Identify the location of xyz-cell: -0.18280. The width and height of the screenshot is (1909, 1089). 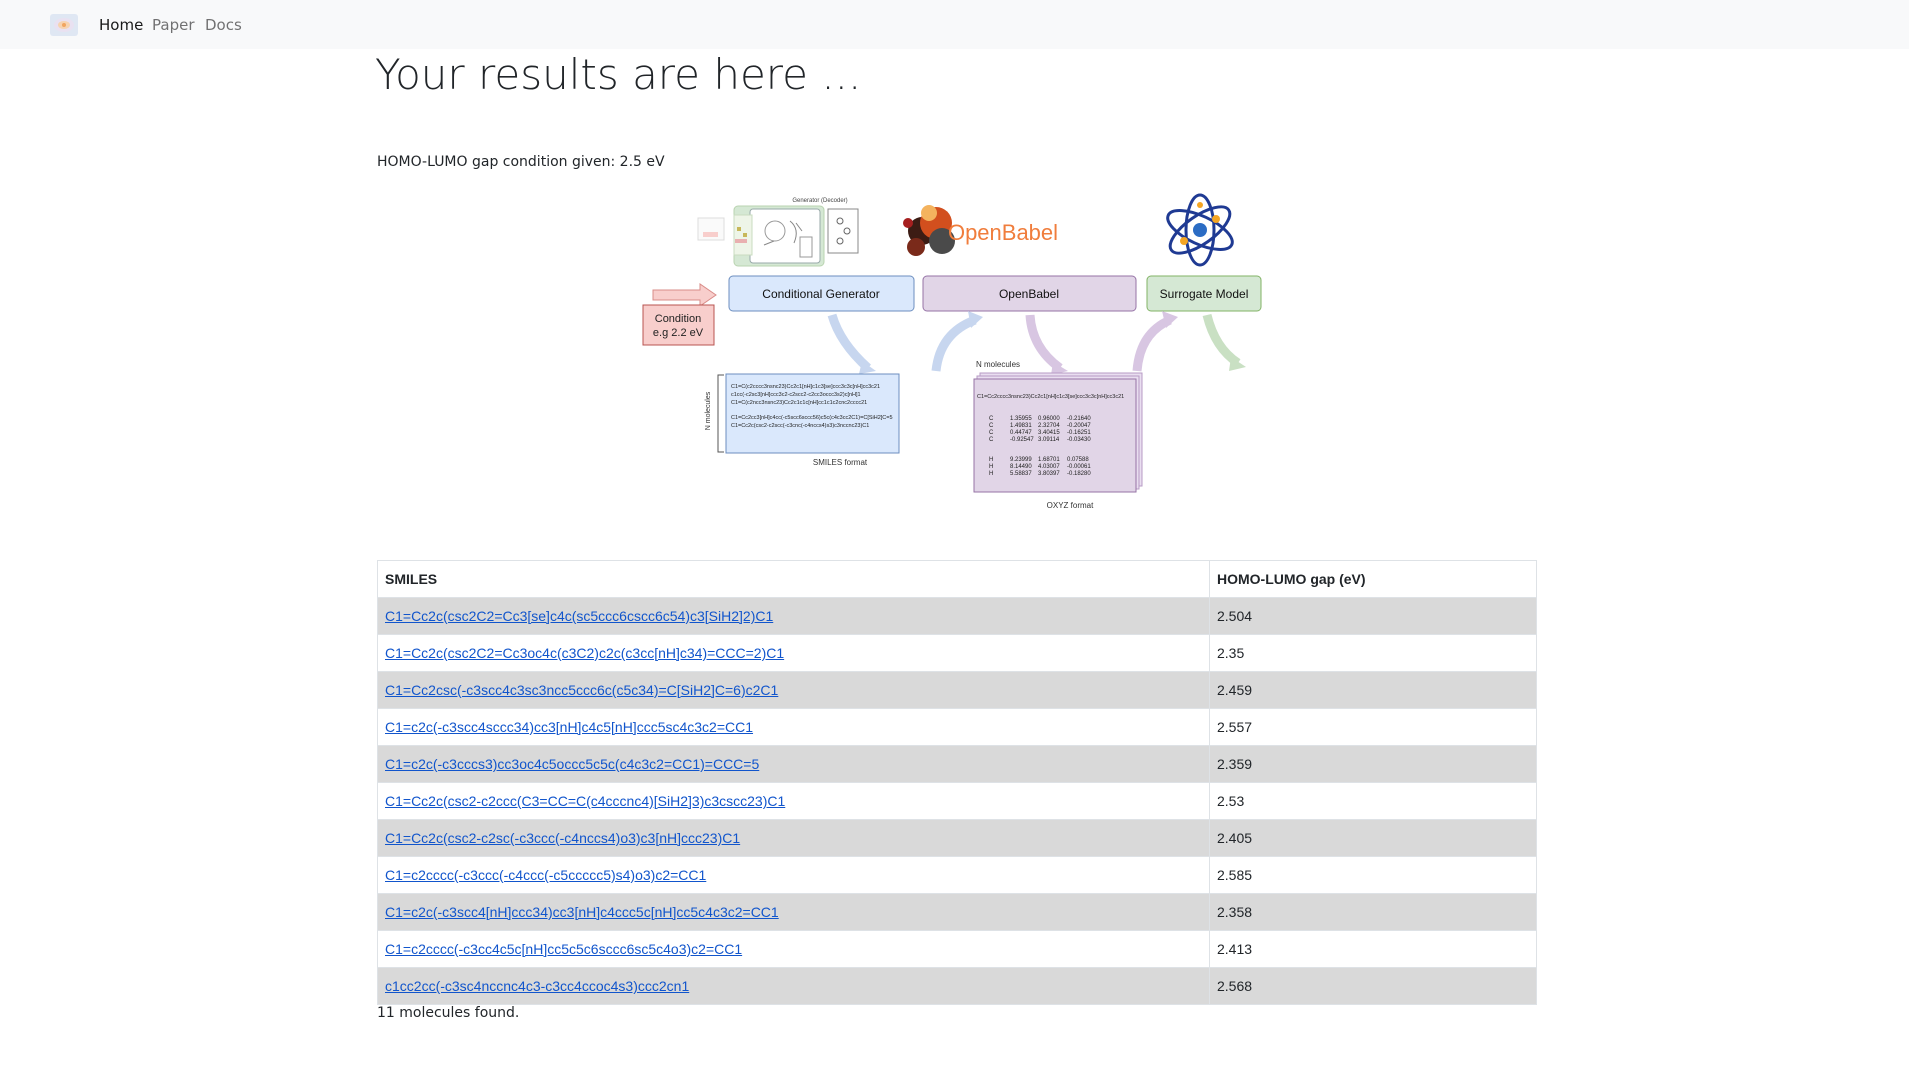
(1079, 474).